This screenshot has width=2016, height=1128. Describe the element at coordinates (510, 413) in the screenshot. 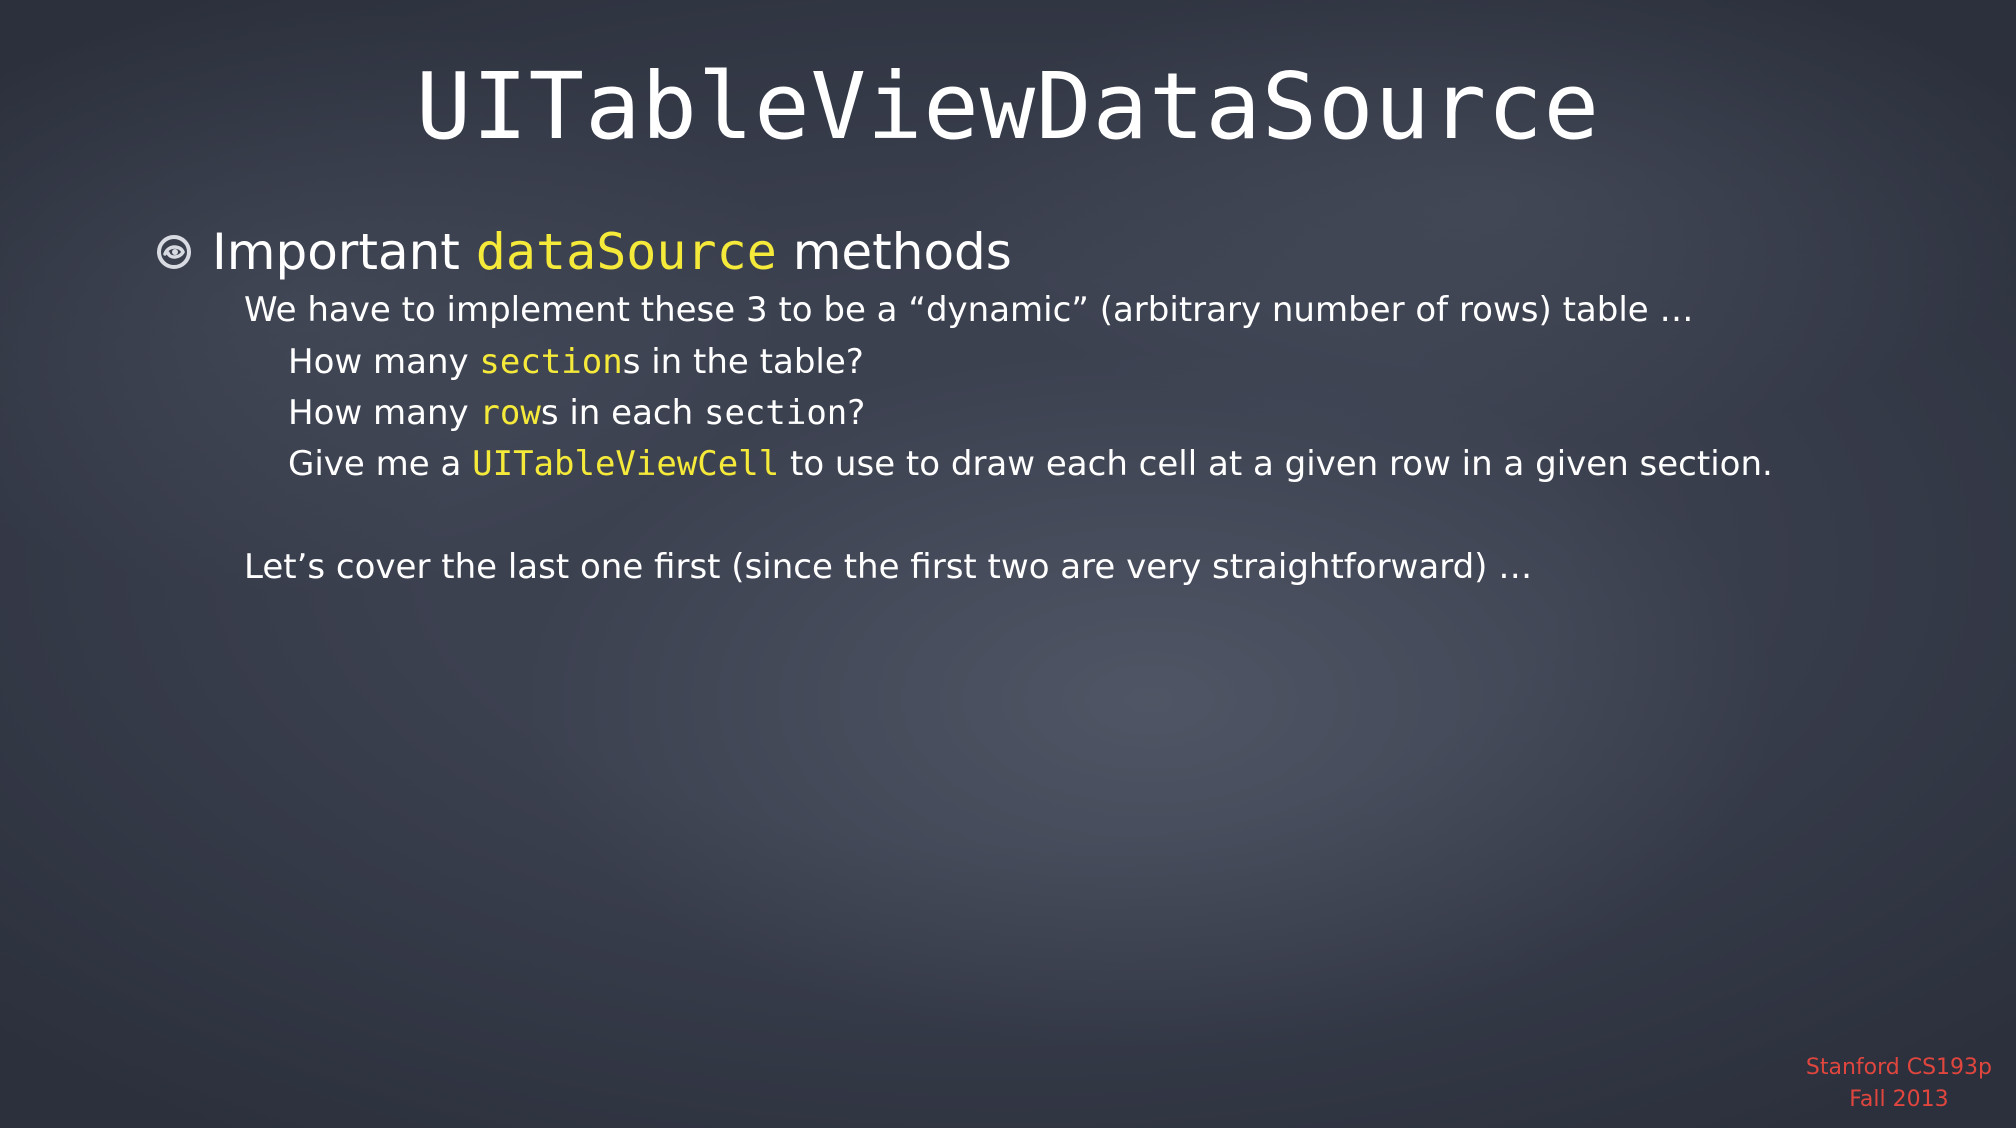

I see `q2-highlight: row` at that location.